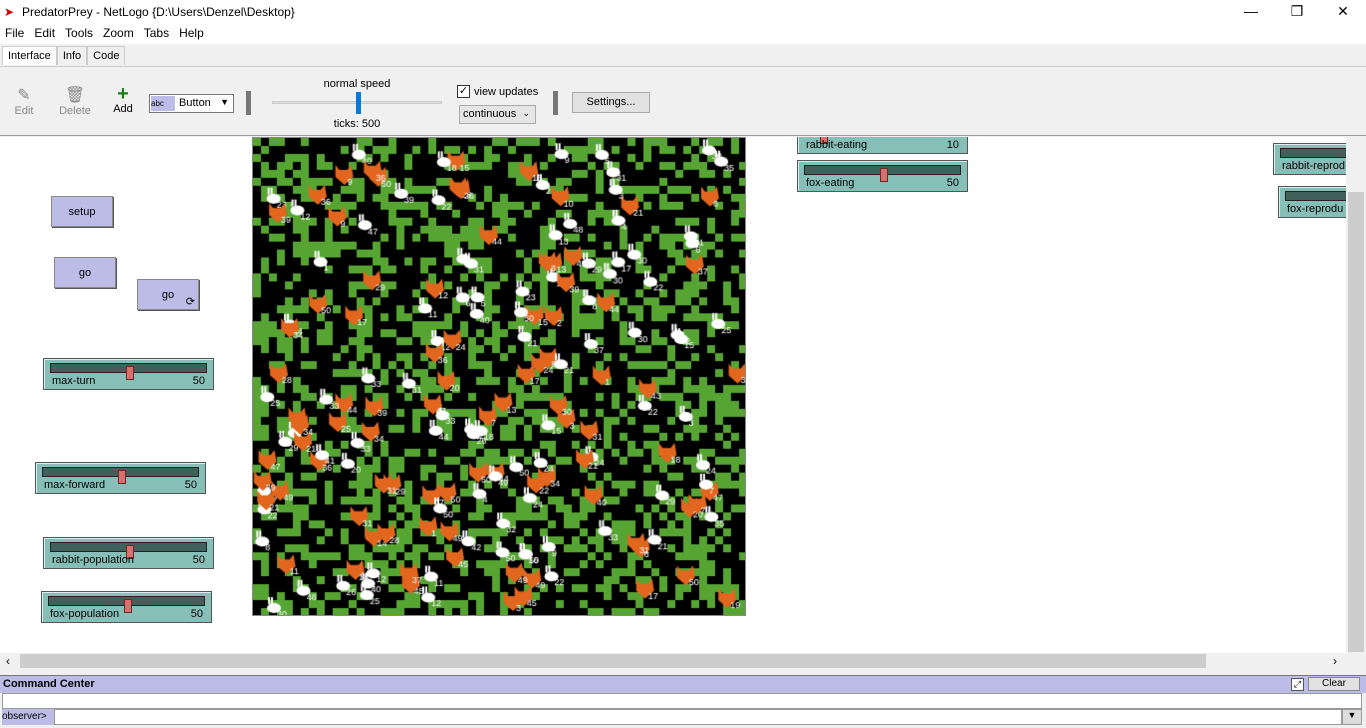 This screenshot has width=1366, height=728. What do you see at coordinates (357, 84) in the screenshot?
I see `speed-label: normal speed` at bounding box center [357, 84].